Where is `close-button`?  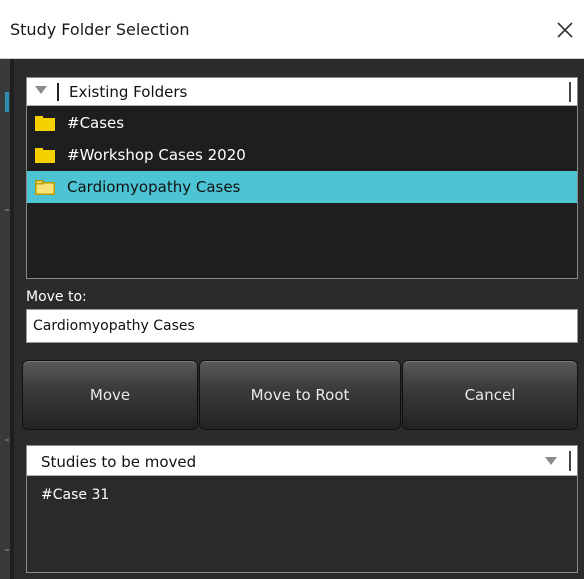 close-button is located at coordinates (565, 30).